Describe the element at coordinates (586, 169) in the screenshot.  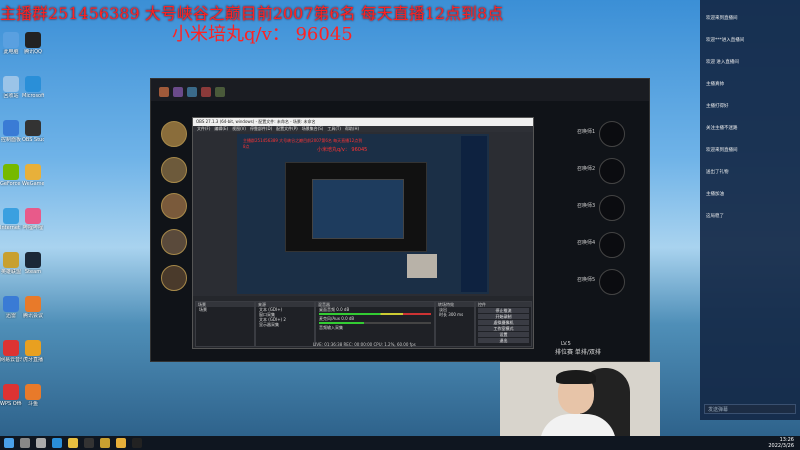
I see `summoner-slot-label: 召唤师2` at that location.